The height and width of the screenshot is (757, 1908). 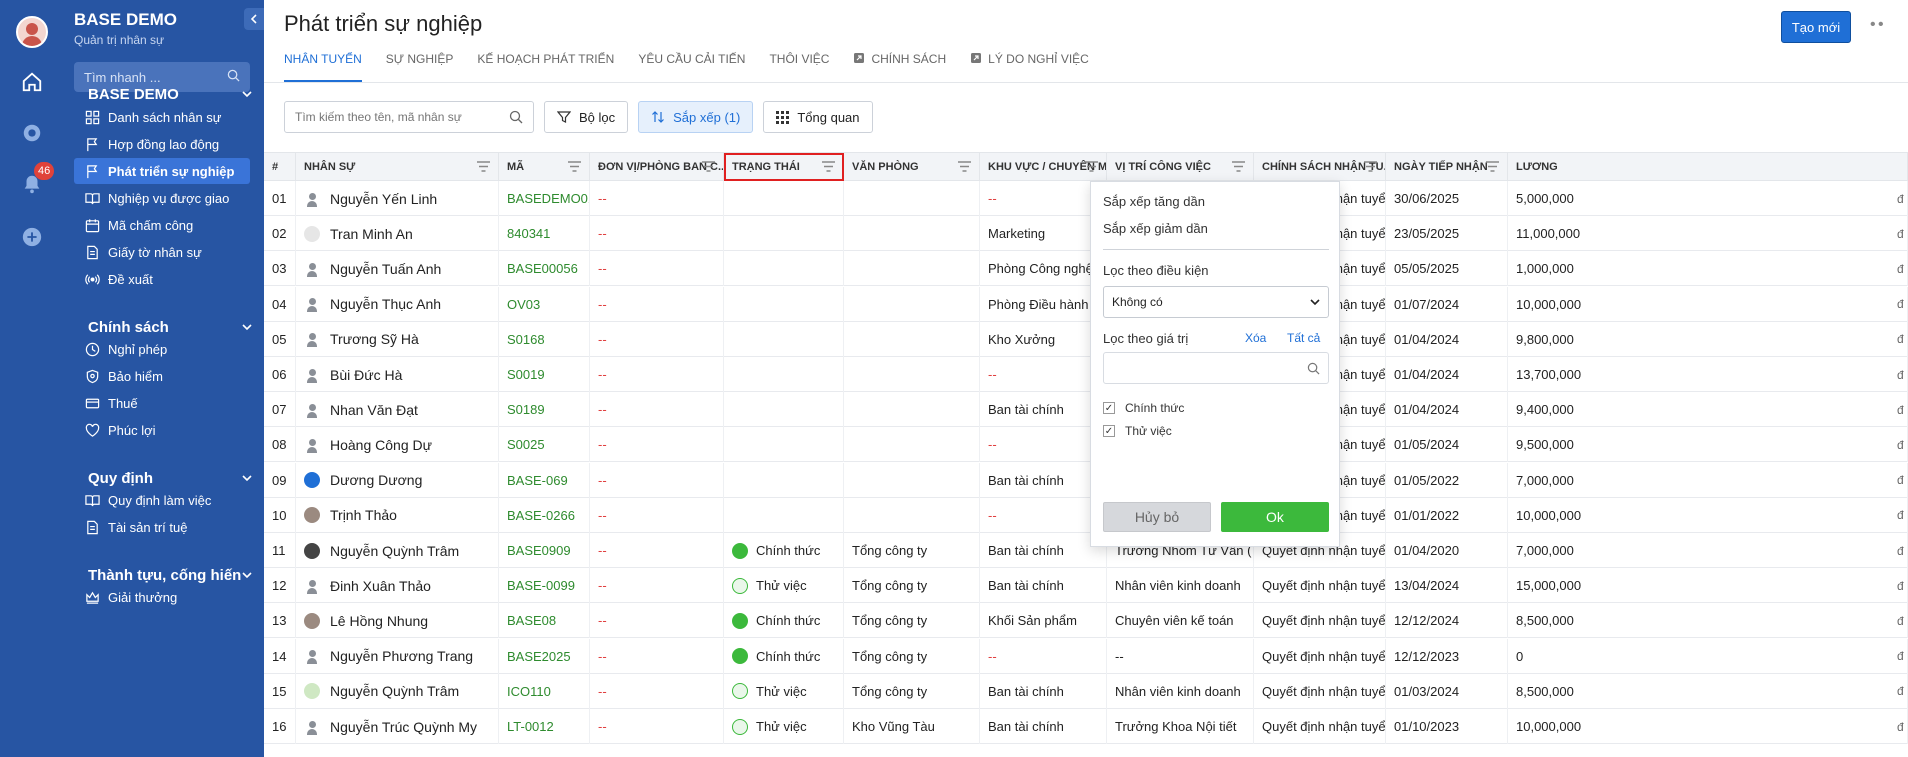 I want to click on employee-name: Bùi Đức Hà, so click(x=366, y=375).